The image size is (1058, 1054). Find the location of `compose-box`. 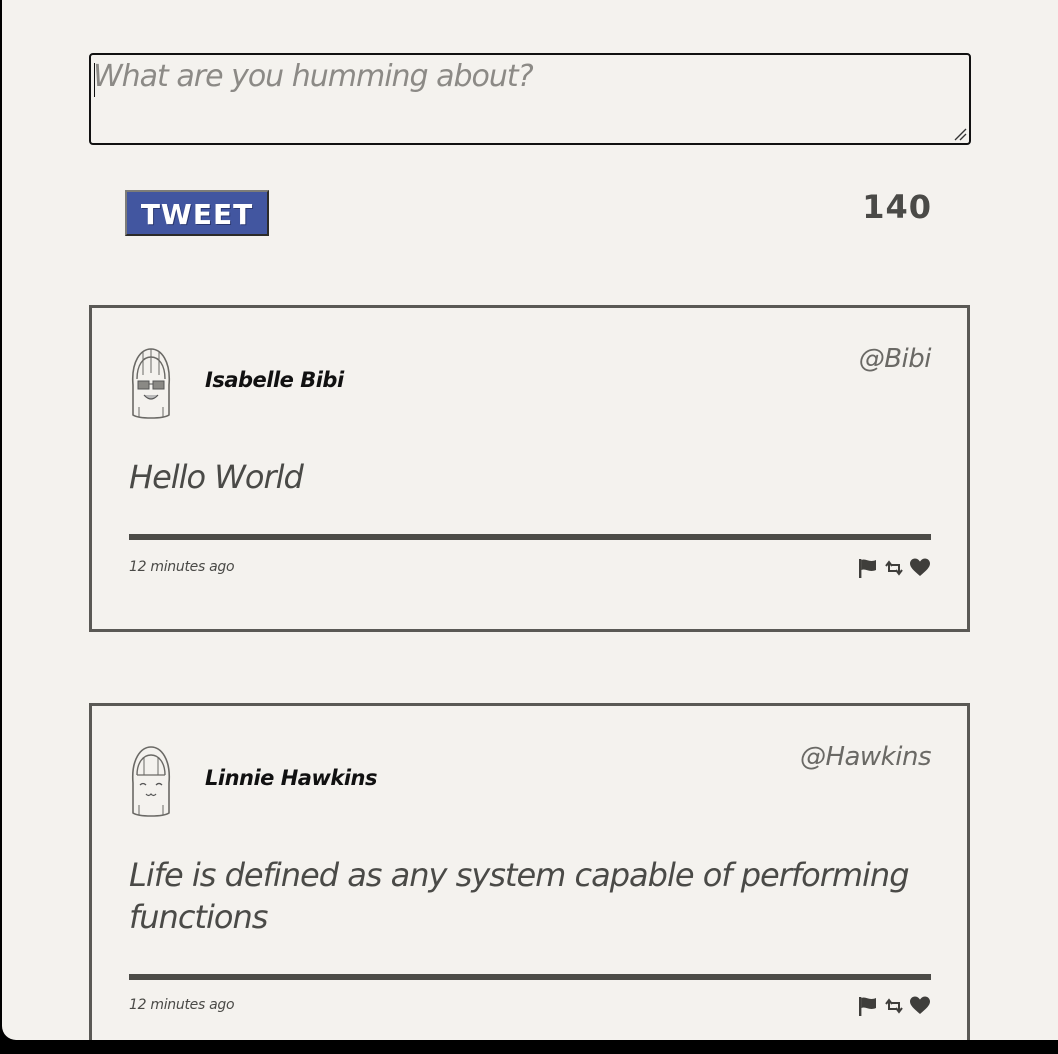

compose-box is located at coordinates (530, 99).